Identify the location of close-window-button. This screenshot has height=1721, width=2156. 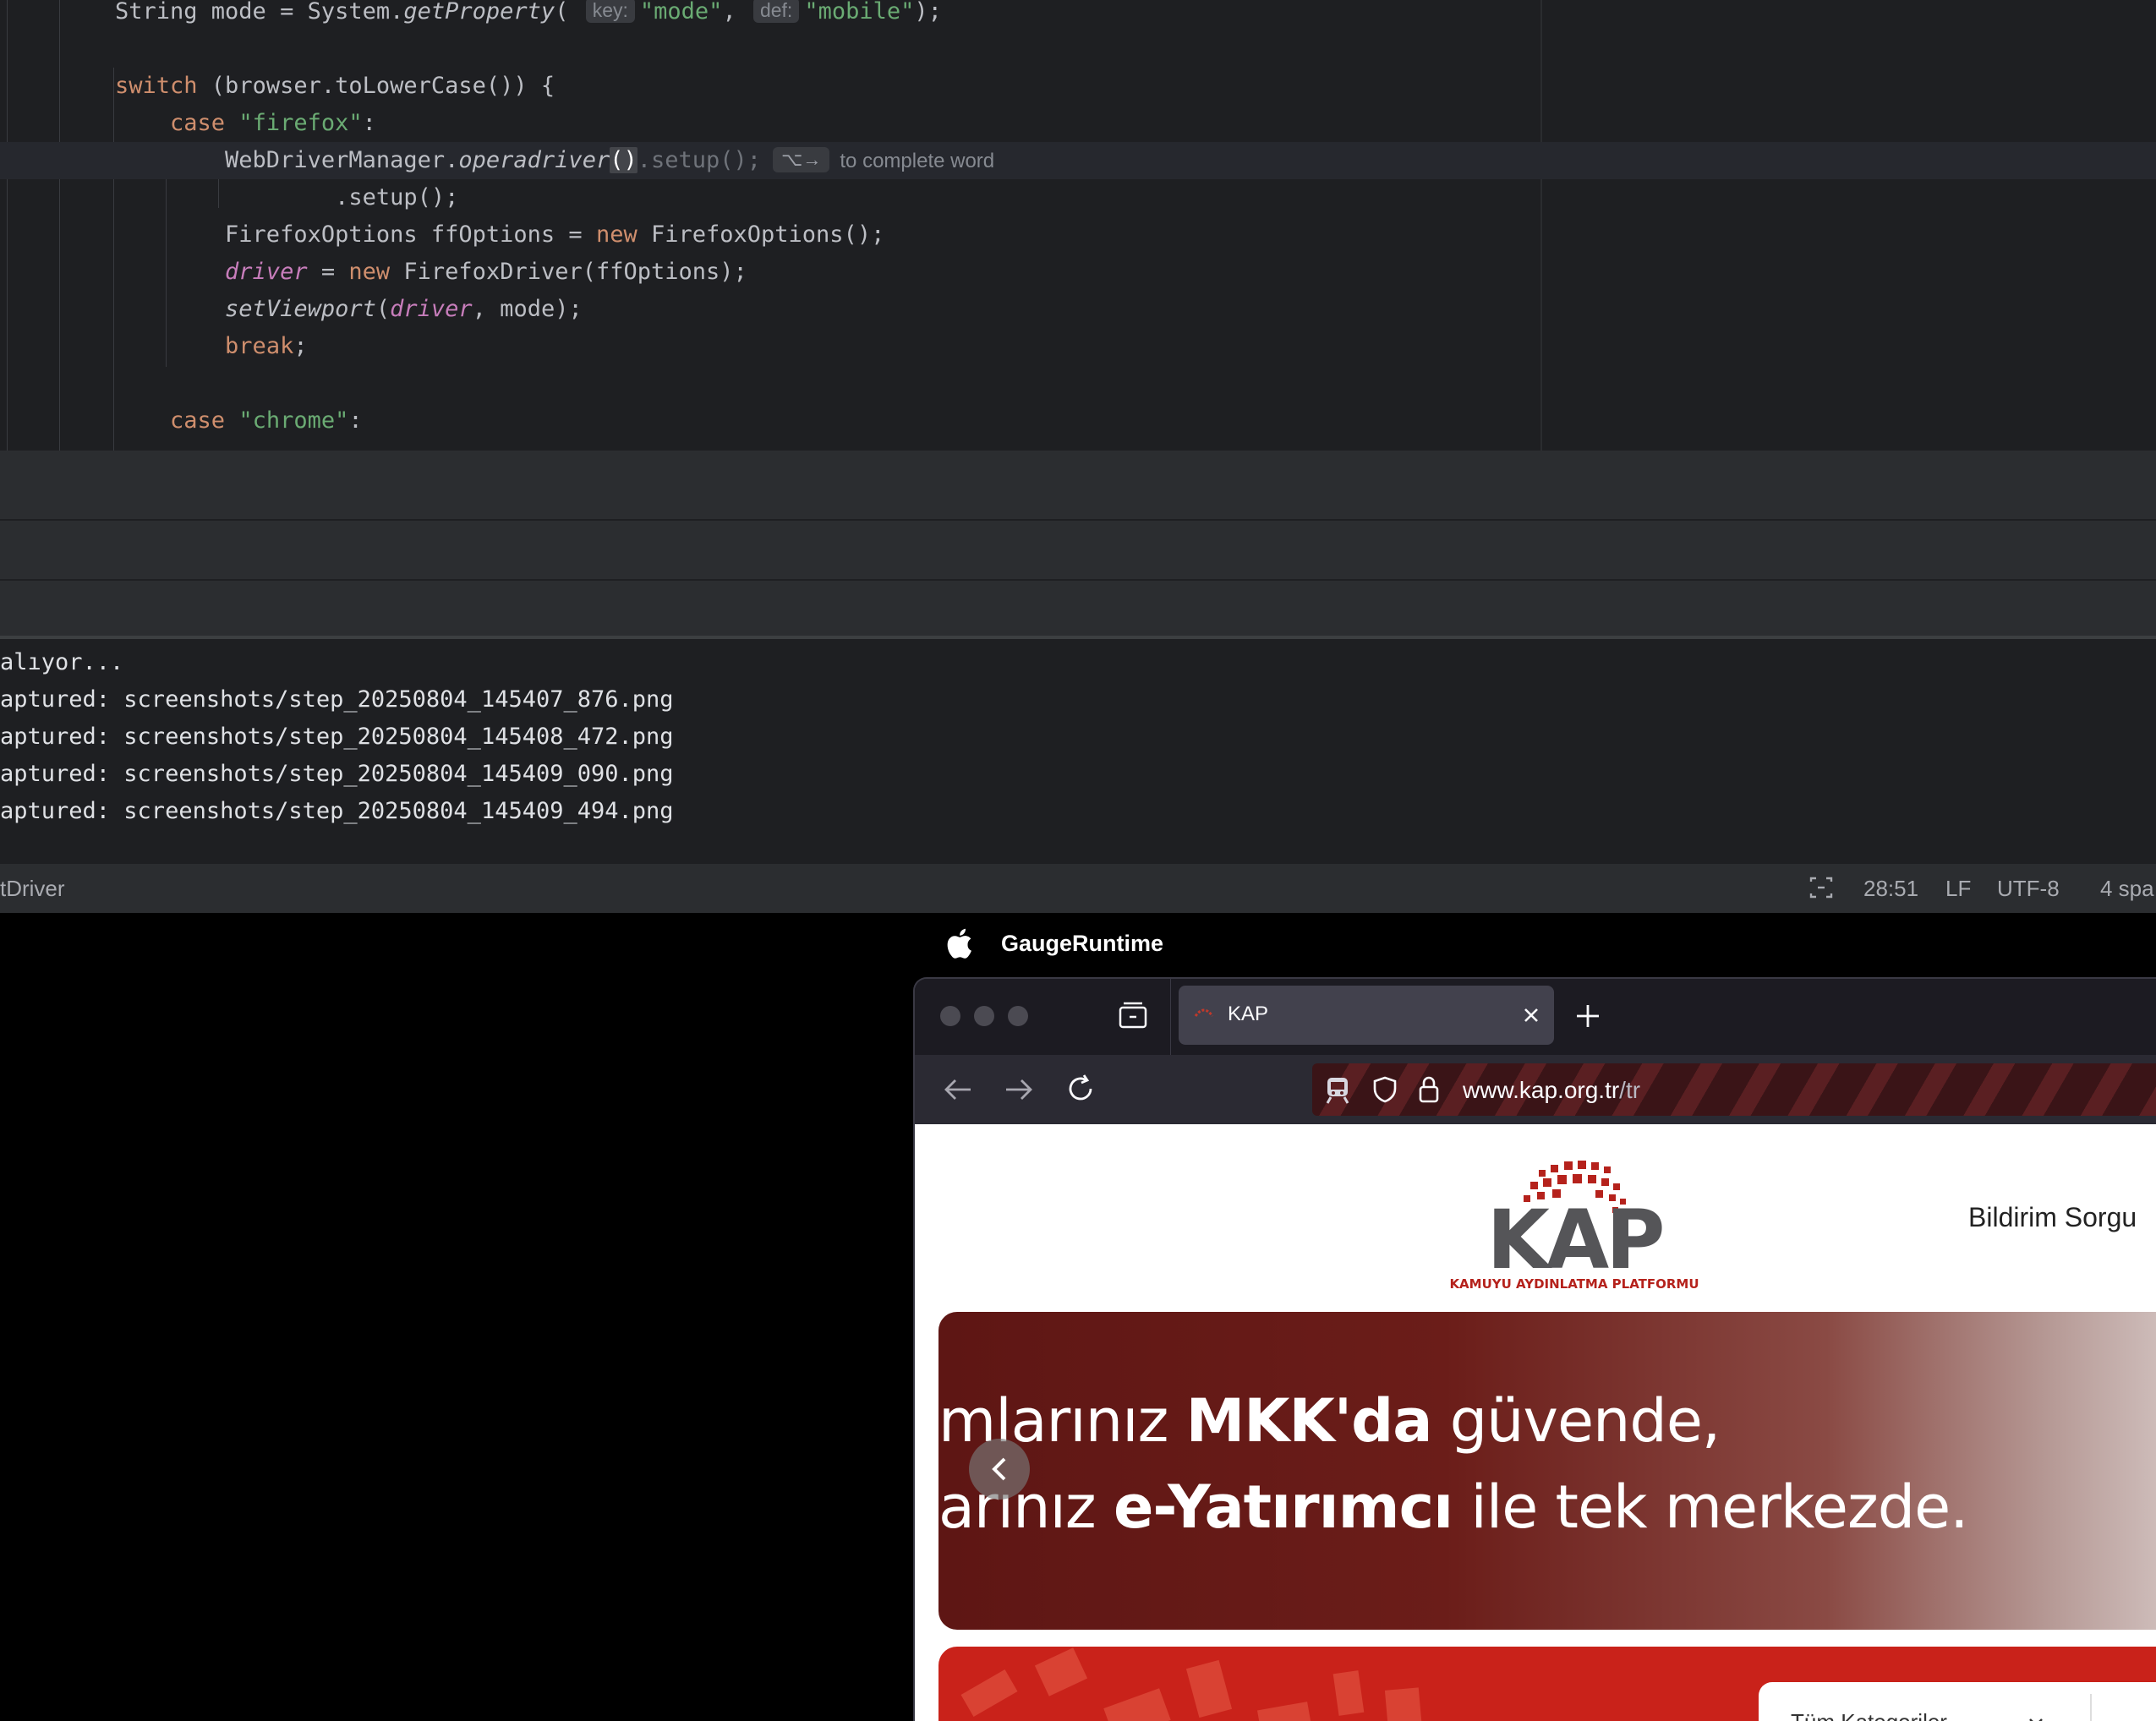
(950, 1016).